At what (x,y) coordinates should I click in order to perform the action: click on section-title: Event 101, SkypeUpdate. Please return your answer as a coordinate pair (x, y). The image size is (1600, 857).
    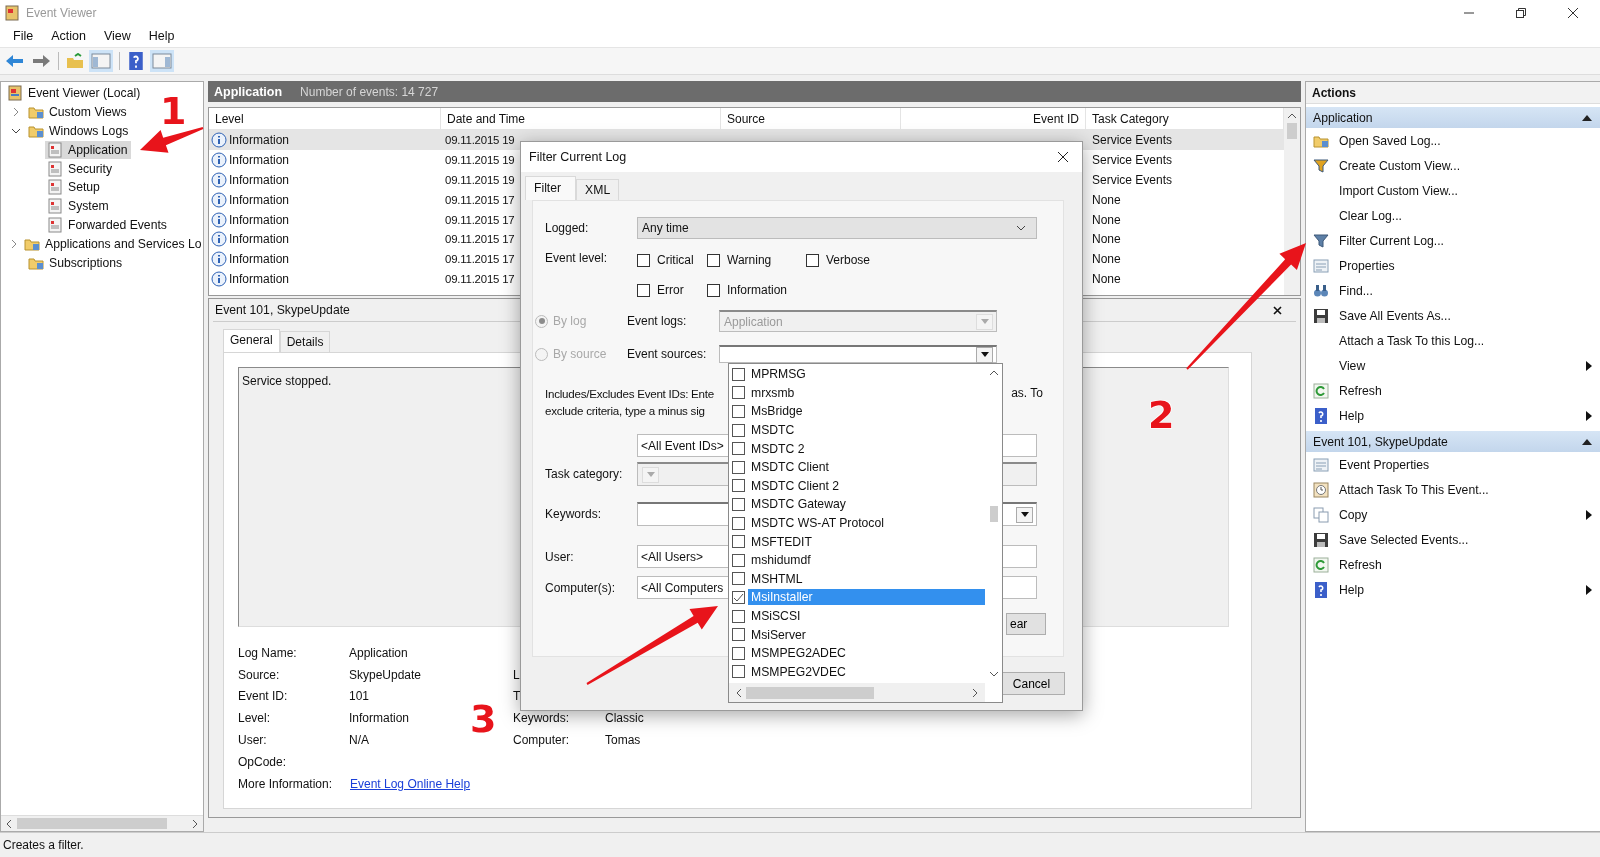
    Looking at the image, I should click on (1380, 441).